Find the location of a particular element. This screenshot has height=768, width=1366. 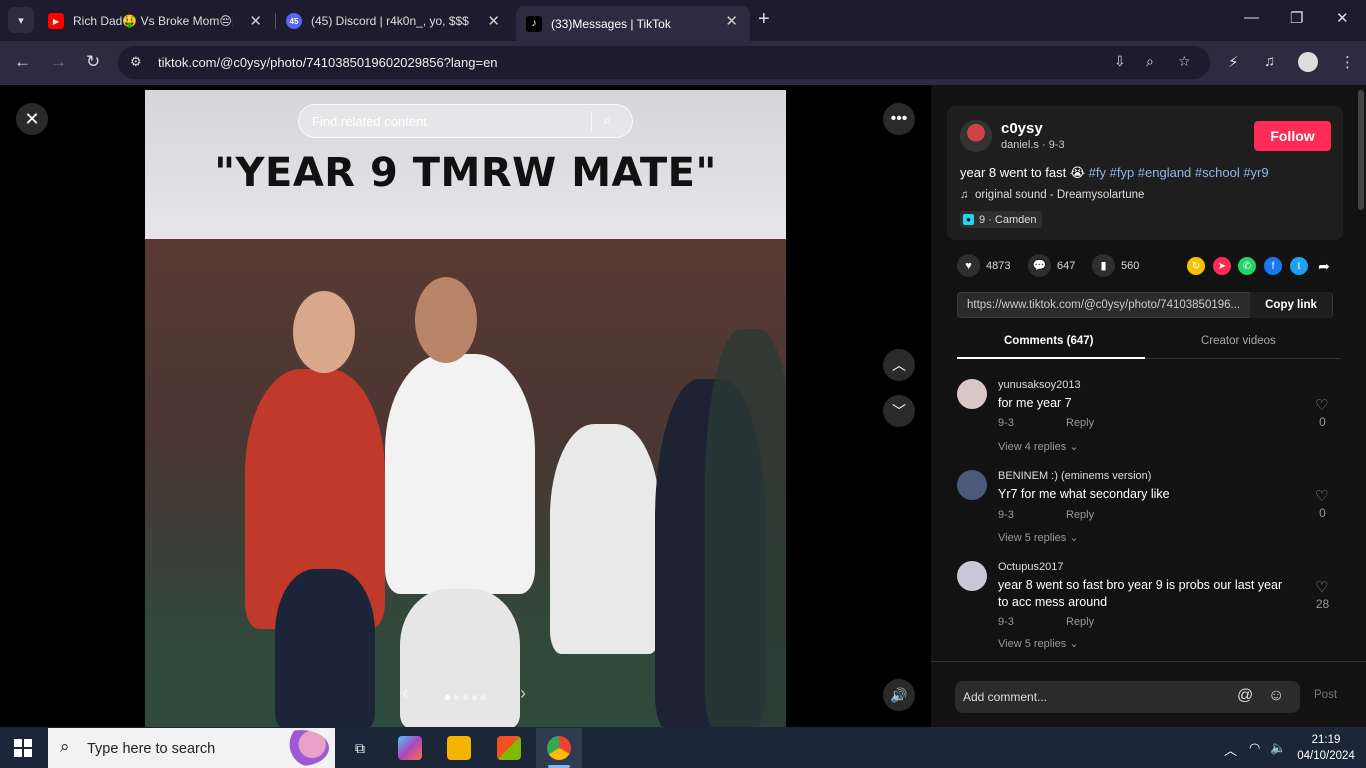

next-slide-icon: › is located at coordinates (523, 693).